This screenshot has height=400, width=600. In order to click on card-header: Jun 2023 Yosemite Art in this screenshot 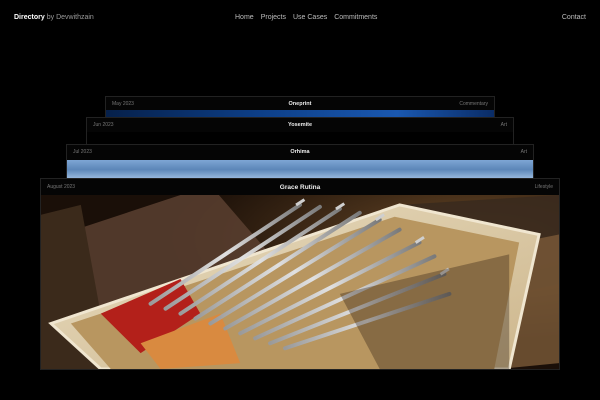, I will do `click(300, 124)`.